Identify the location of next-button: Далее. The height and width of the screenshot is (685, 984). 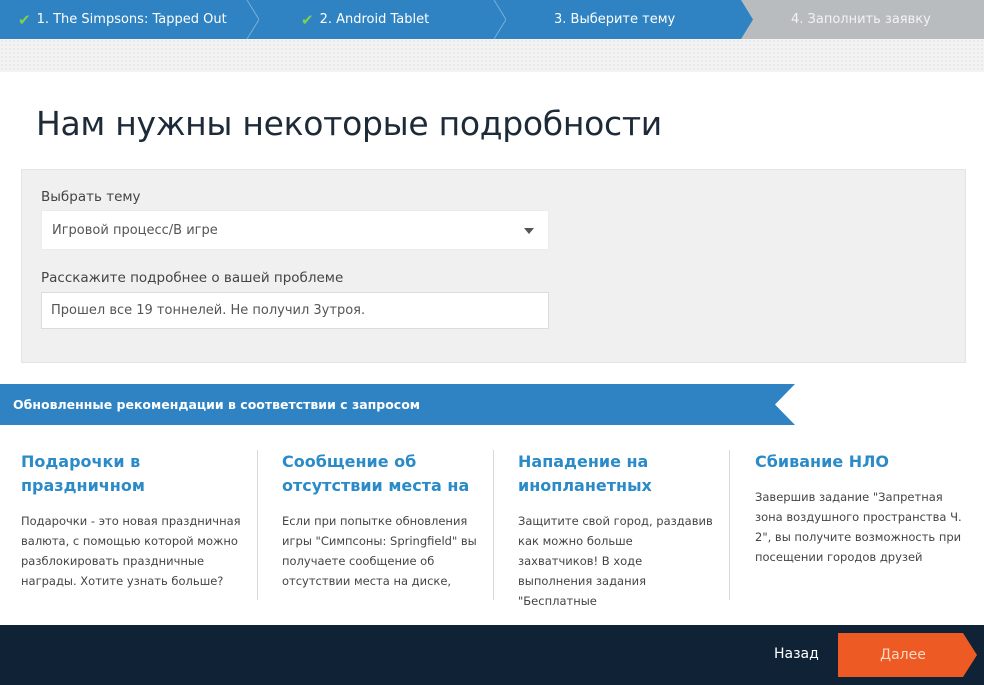
(908, 655).